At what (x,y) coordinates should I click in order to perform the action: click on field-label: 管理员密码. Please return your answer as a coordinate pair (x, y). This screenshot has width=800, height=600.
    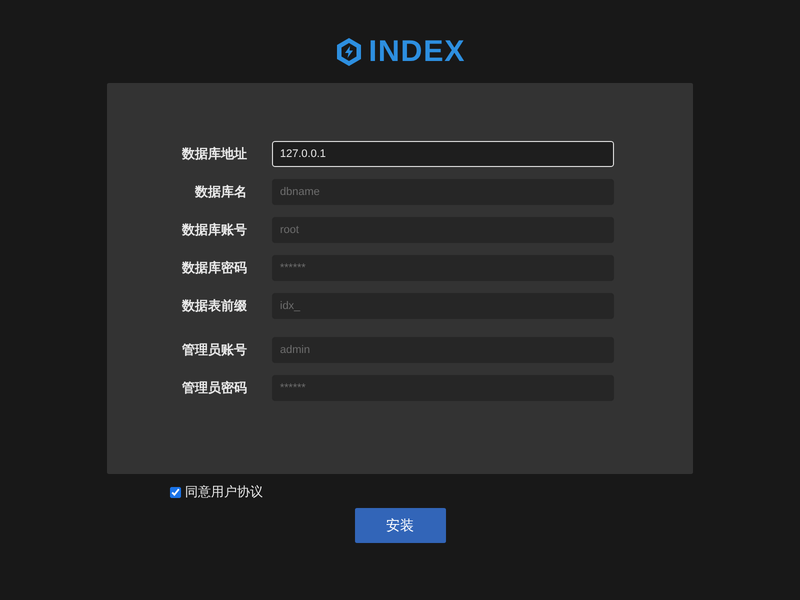
    Looking at the image, I should click on (214, 388).